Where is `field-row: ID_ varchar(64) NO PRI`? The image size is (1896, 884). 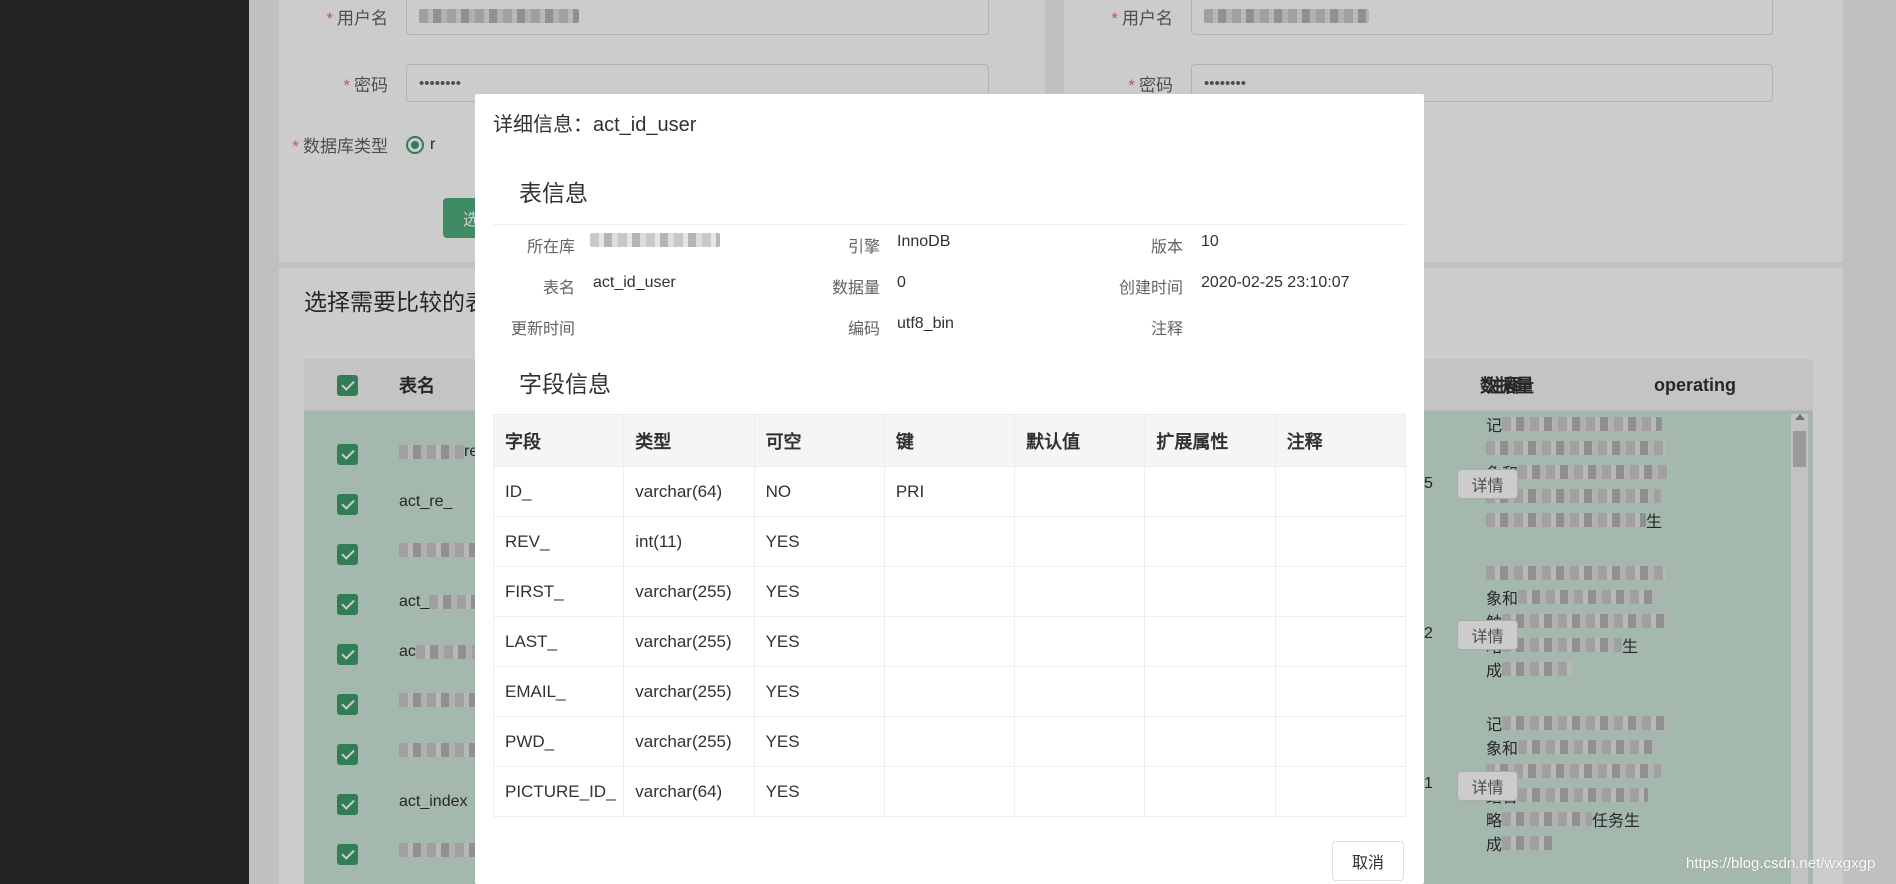
field-row: ID_ varchar(64) NO PRI is located at coordinates (949, 491).